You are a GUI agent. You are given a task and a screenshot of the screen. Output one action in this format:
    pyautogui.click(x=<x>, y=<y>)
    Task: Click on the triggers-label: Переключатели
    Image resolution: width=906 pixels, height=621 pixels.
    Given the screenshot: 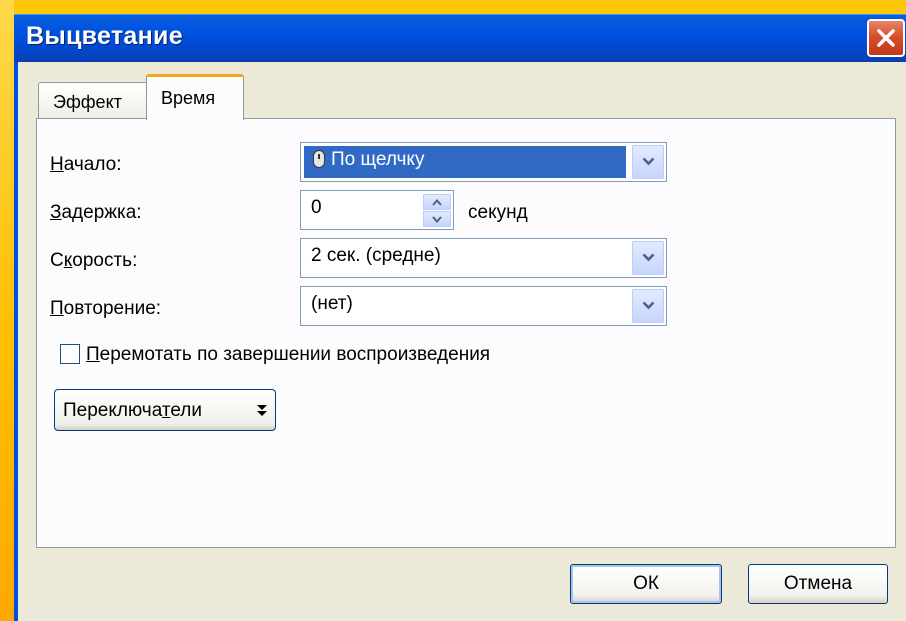 What is the action you would take?
    pyautogui.click(x=132, y=411)
    